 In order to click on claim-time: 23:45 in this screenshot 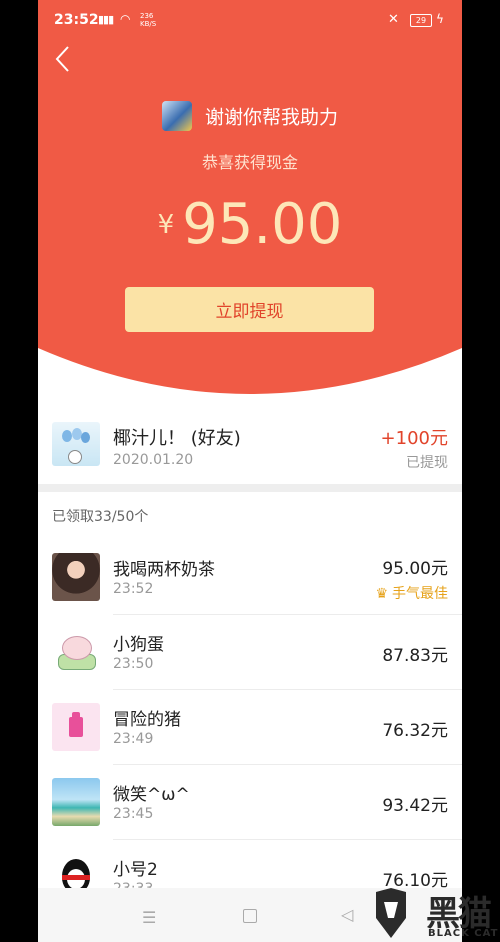, I will do `click(133, 814)`.